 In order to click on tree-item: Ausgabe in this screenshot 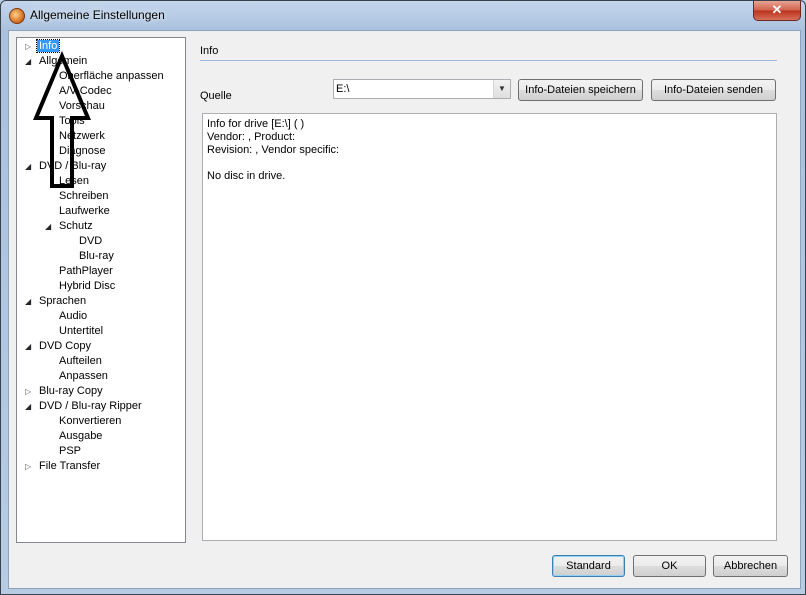, I will do `click(80, 436)`.